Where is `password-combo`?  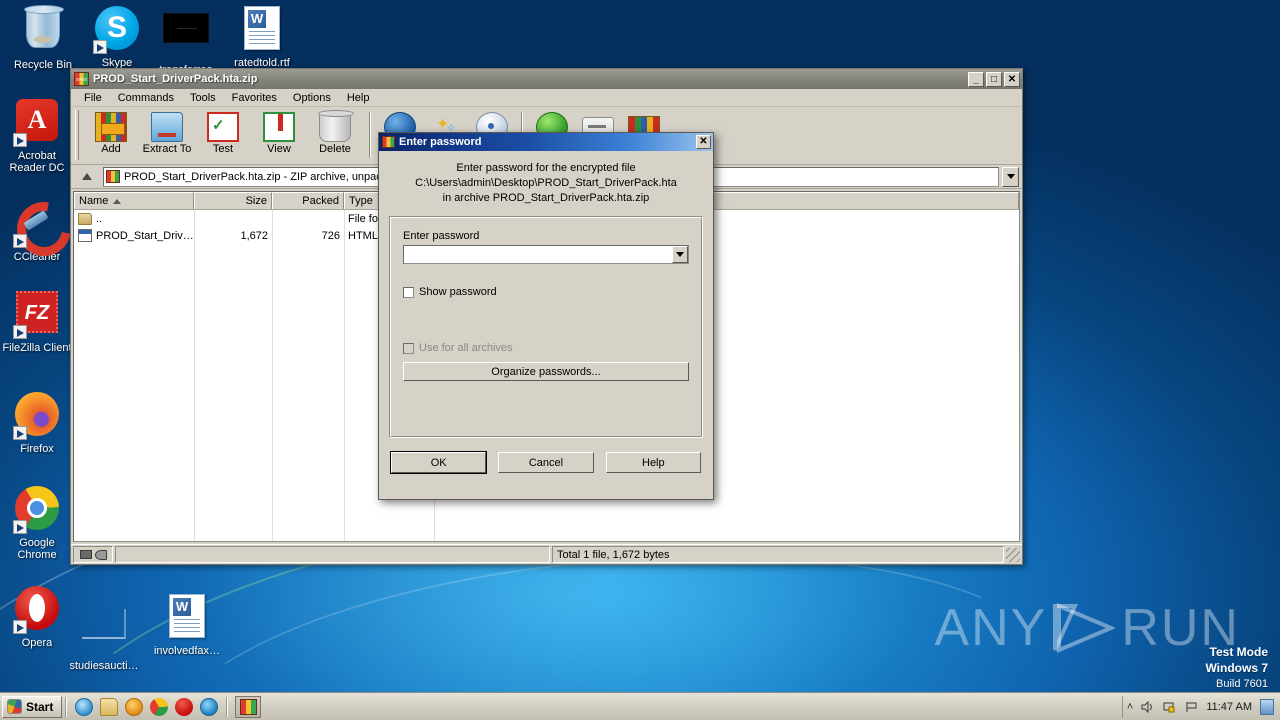
password-combo is located at coordinates (546, 254).